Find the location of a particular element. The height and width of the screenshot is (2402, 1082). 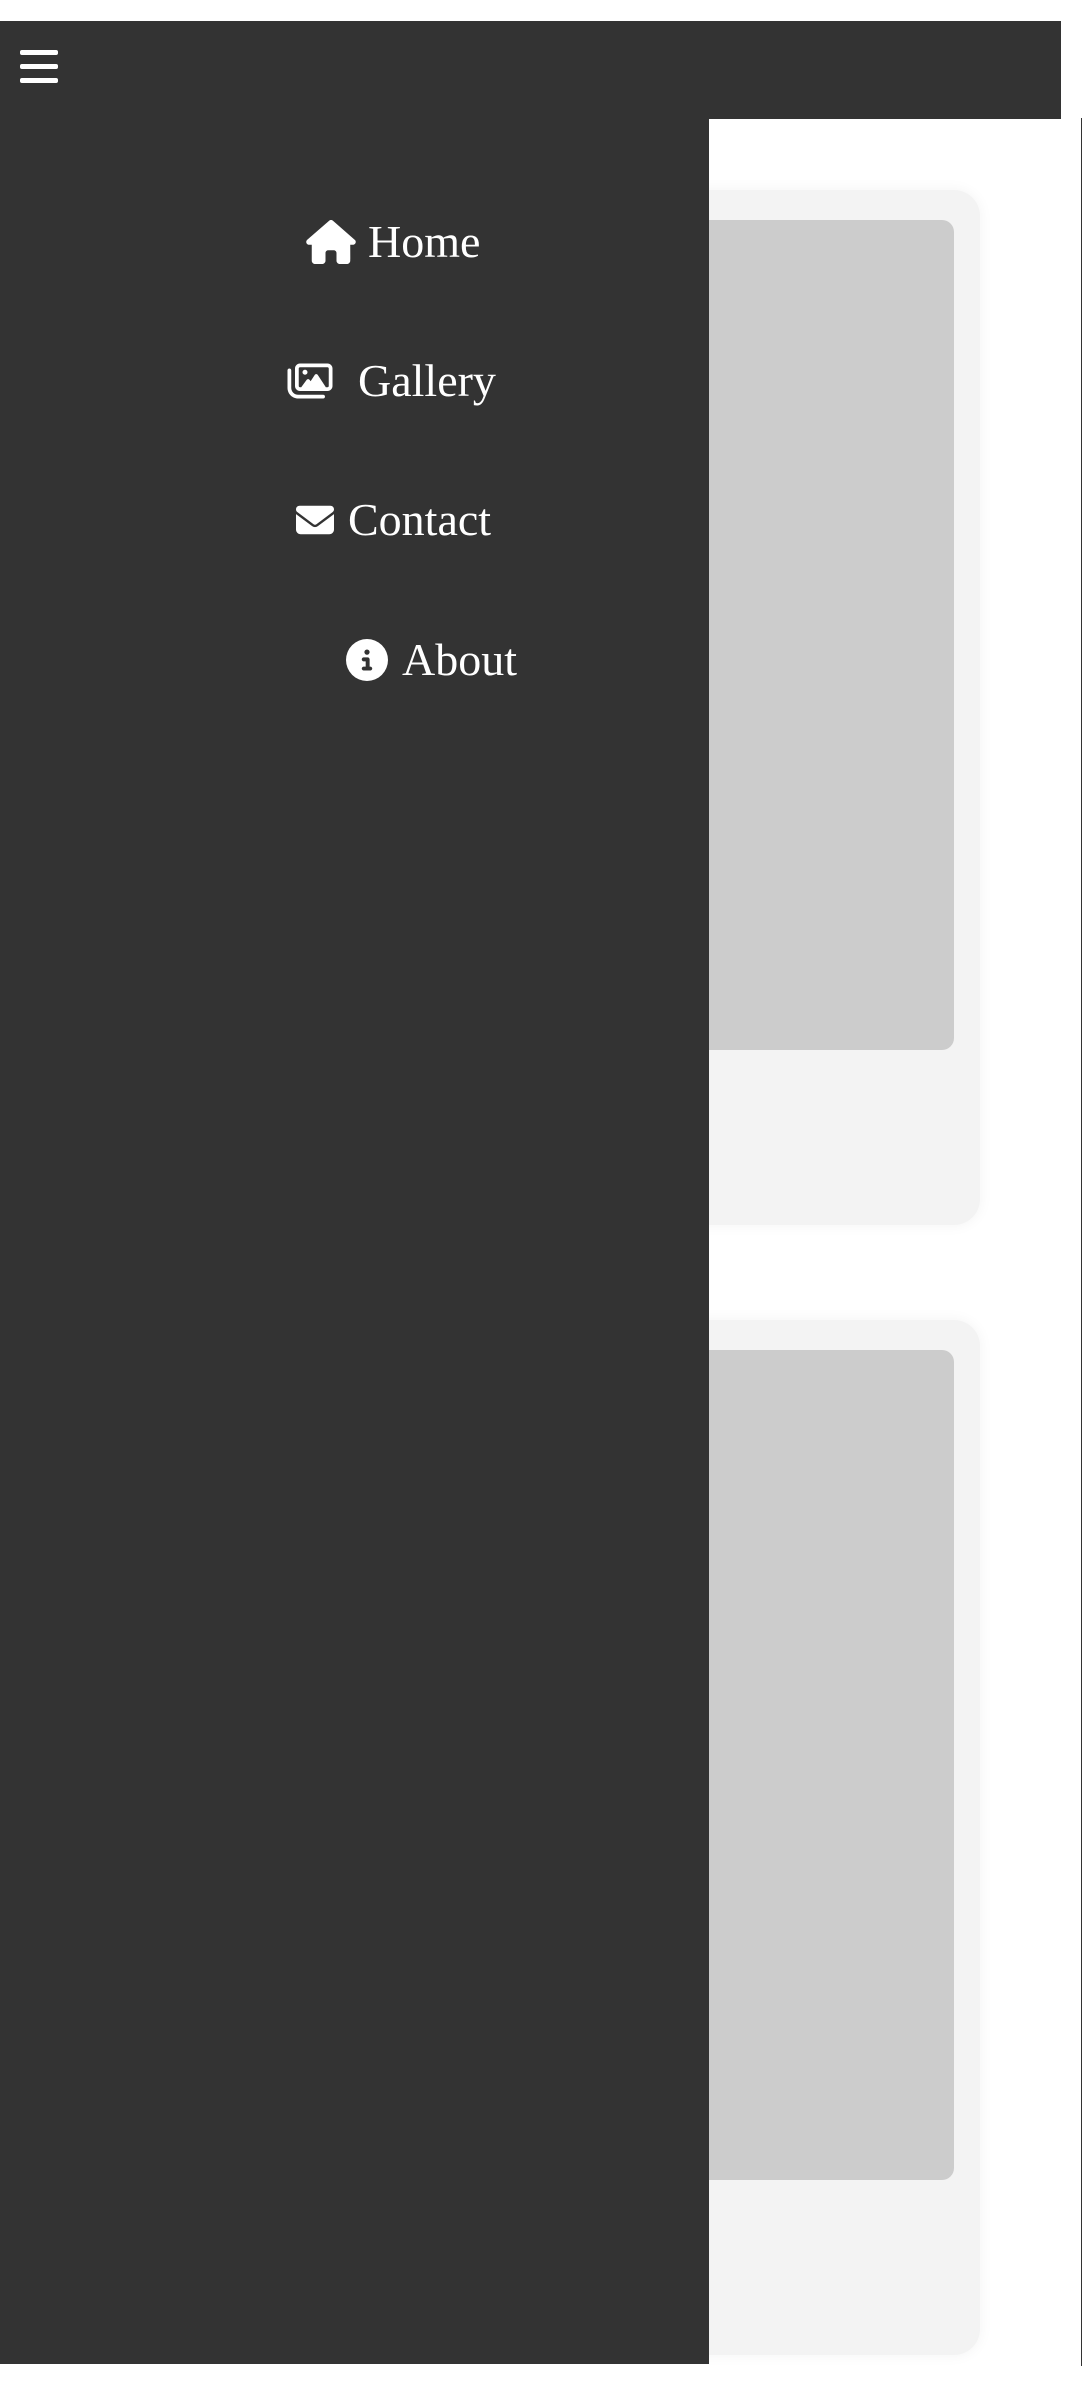

home-icon is located at coordinates (331, 242).